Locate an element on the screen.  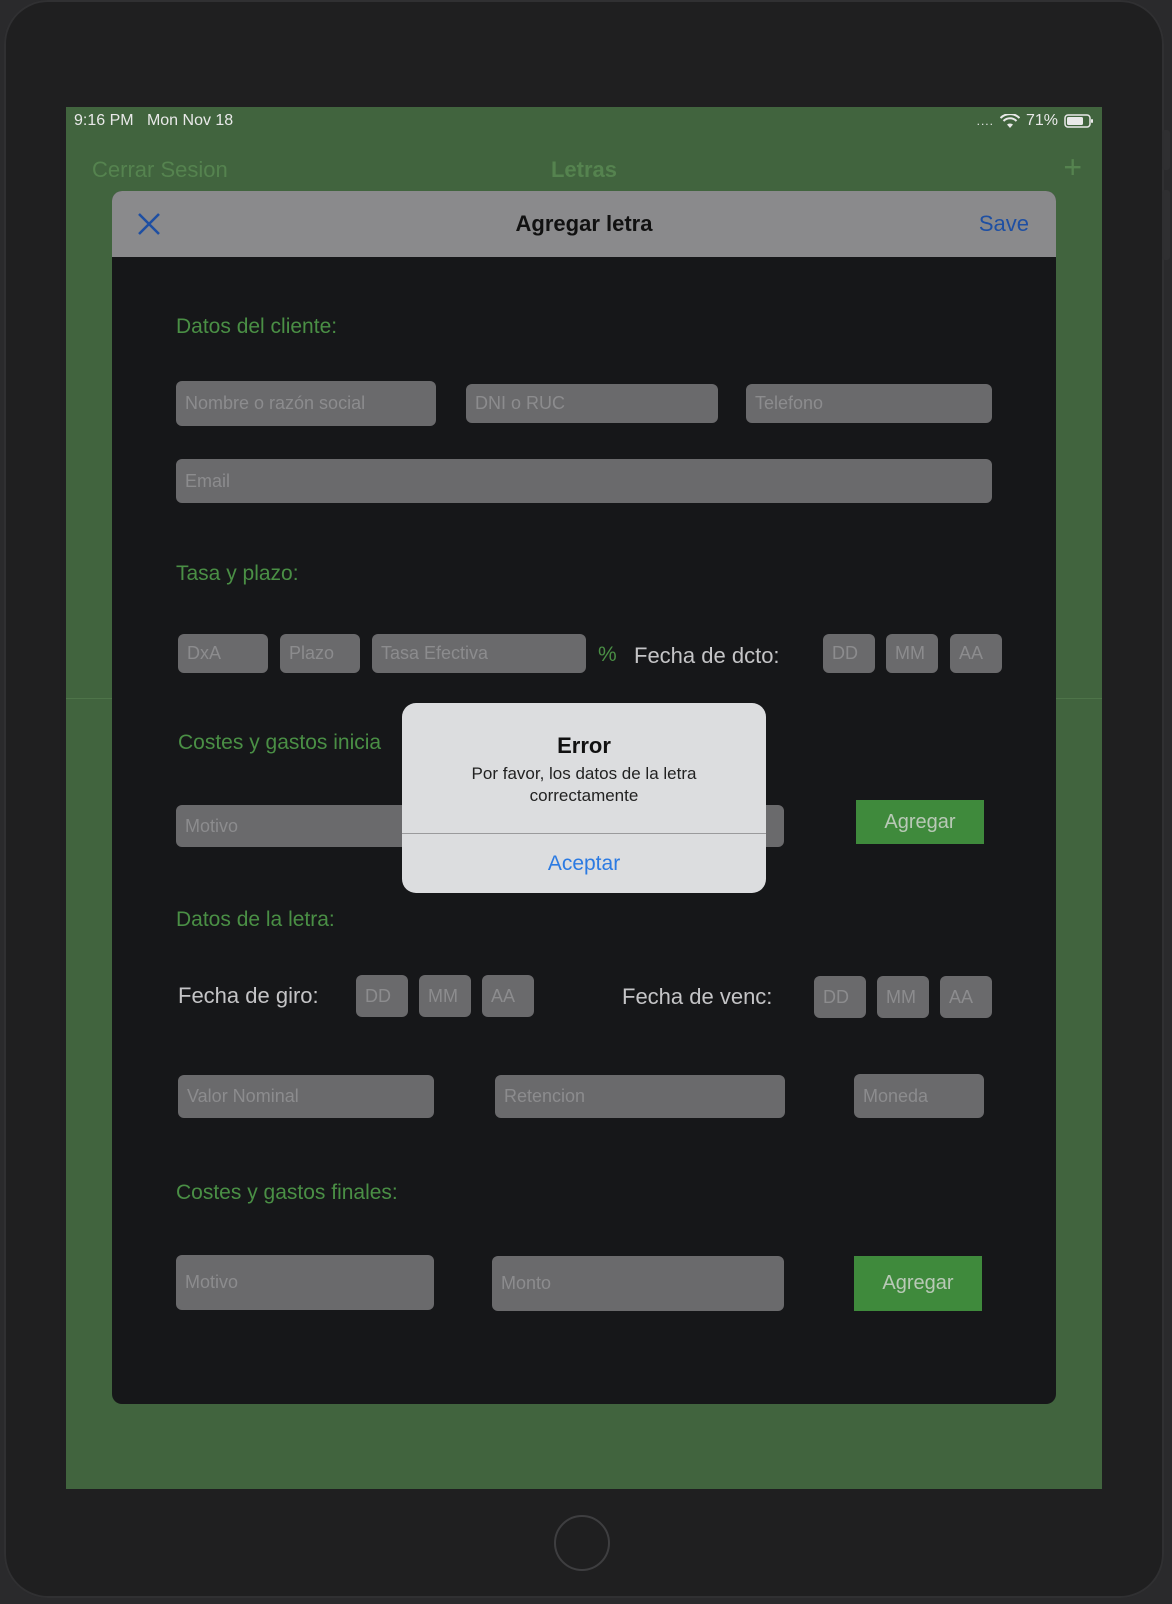
dcto-day-field: DD is located at coordinates (849, 653).